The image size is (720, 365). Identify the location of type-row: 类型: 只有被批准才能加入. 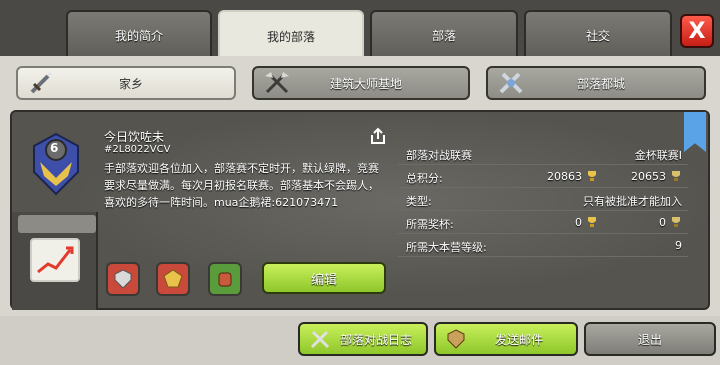
(543, 199).